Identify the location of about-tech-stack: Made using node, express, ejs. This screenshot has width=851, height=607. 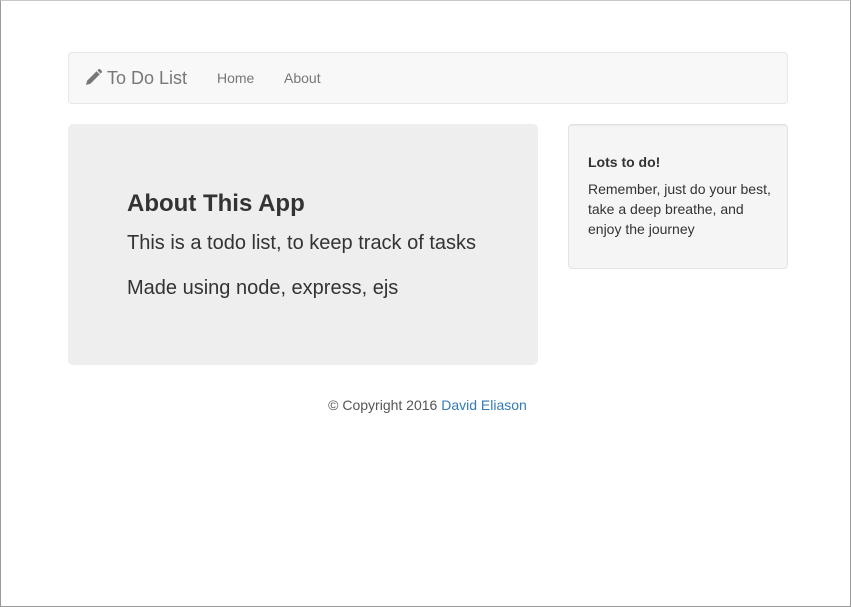
(263, 288).